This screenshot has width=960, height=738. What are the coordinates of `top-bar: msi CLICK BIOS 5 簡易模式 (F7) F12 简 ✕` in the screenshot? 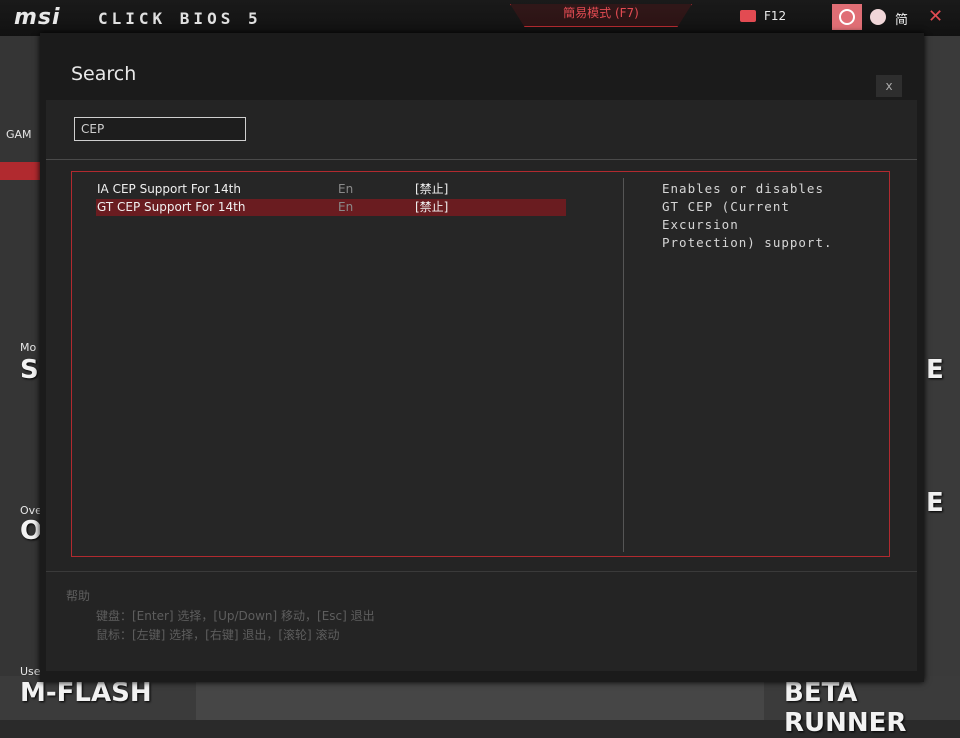 It's located at (480, 18).